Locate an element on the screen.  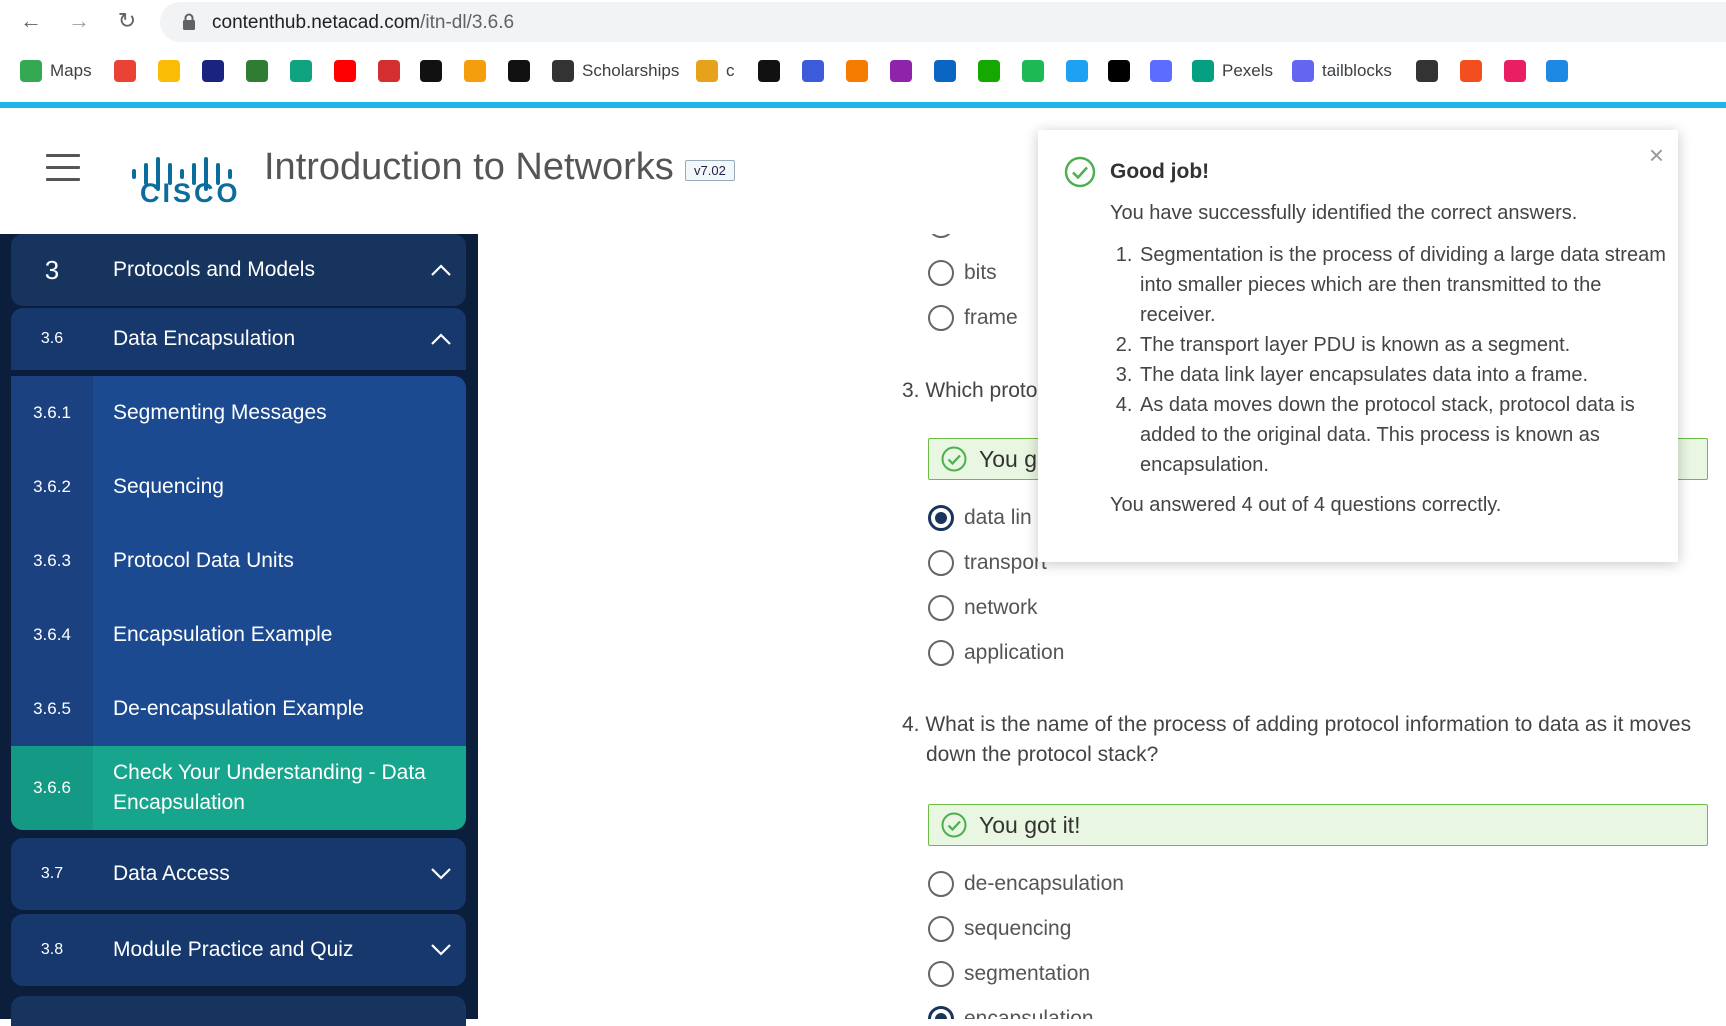
sidebar-item-de-encapsulation-example: 3.6.5 De-encapsulation Example is located at coordinates (238, 709).